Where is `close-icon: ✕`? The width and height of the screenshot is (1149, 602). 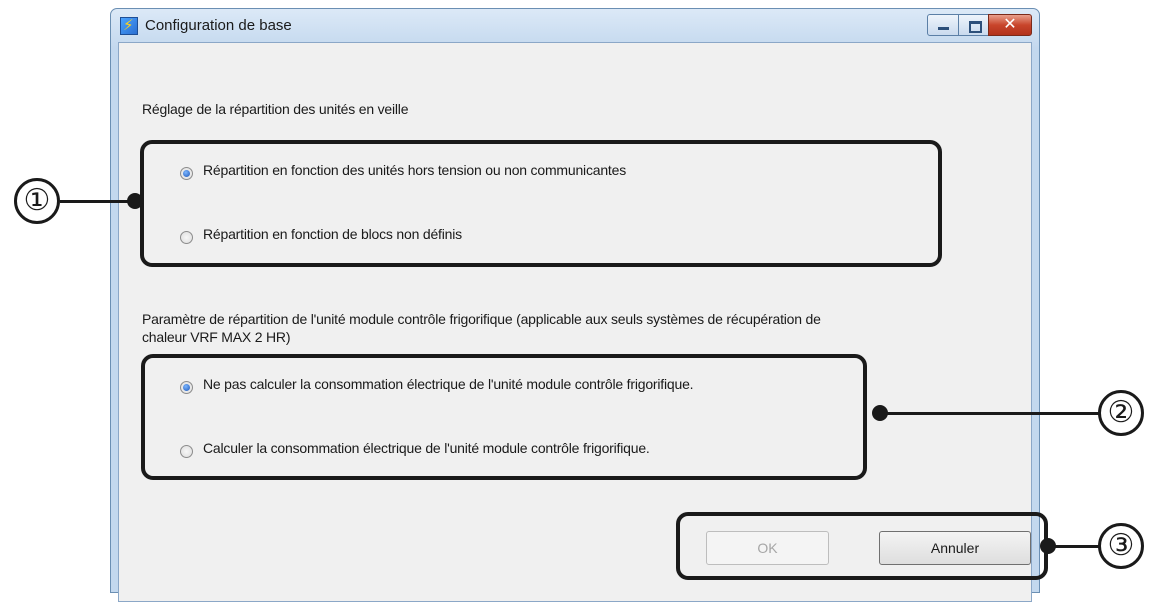
close-icon: ✕ is located at coordinates (1010, 24).